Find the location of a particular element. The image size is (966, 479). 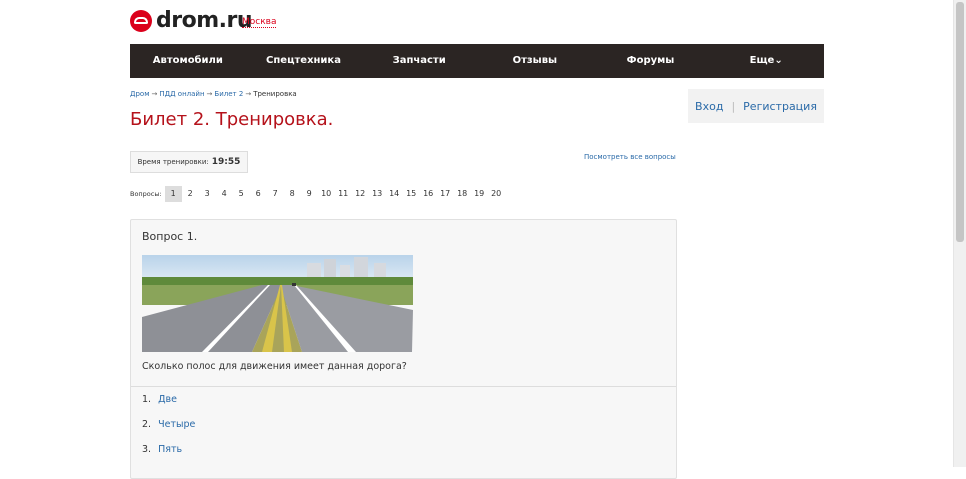

register-link: Регистрация is located at coordinates (780, 106).